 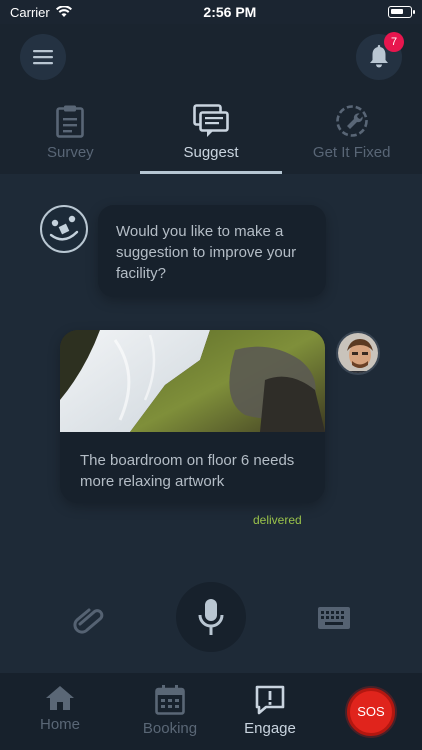 What do you see at coordinates (63, 11) in the screenshot?
I see `wifi-icon` at bounding box center [63, 11].